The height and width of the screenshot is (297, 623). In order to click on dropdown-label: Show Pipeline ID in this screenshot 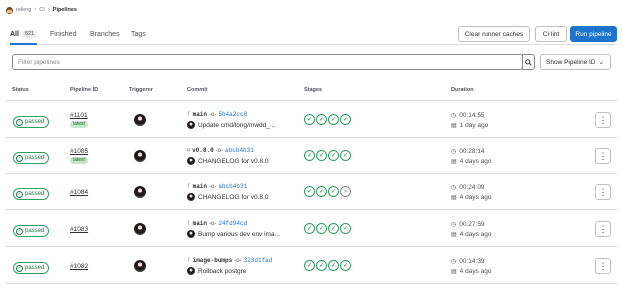, I will do `click(571, 62)`.